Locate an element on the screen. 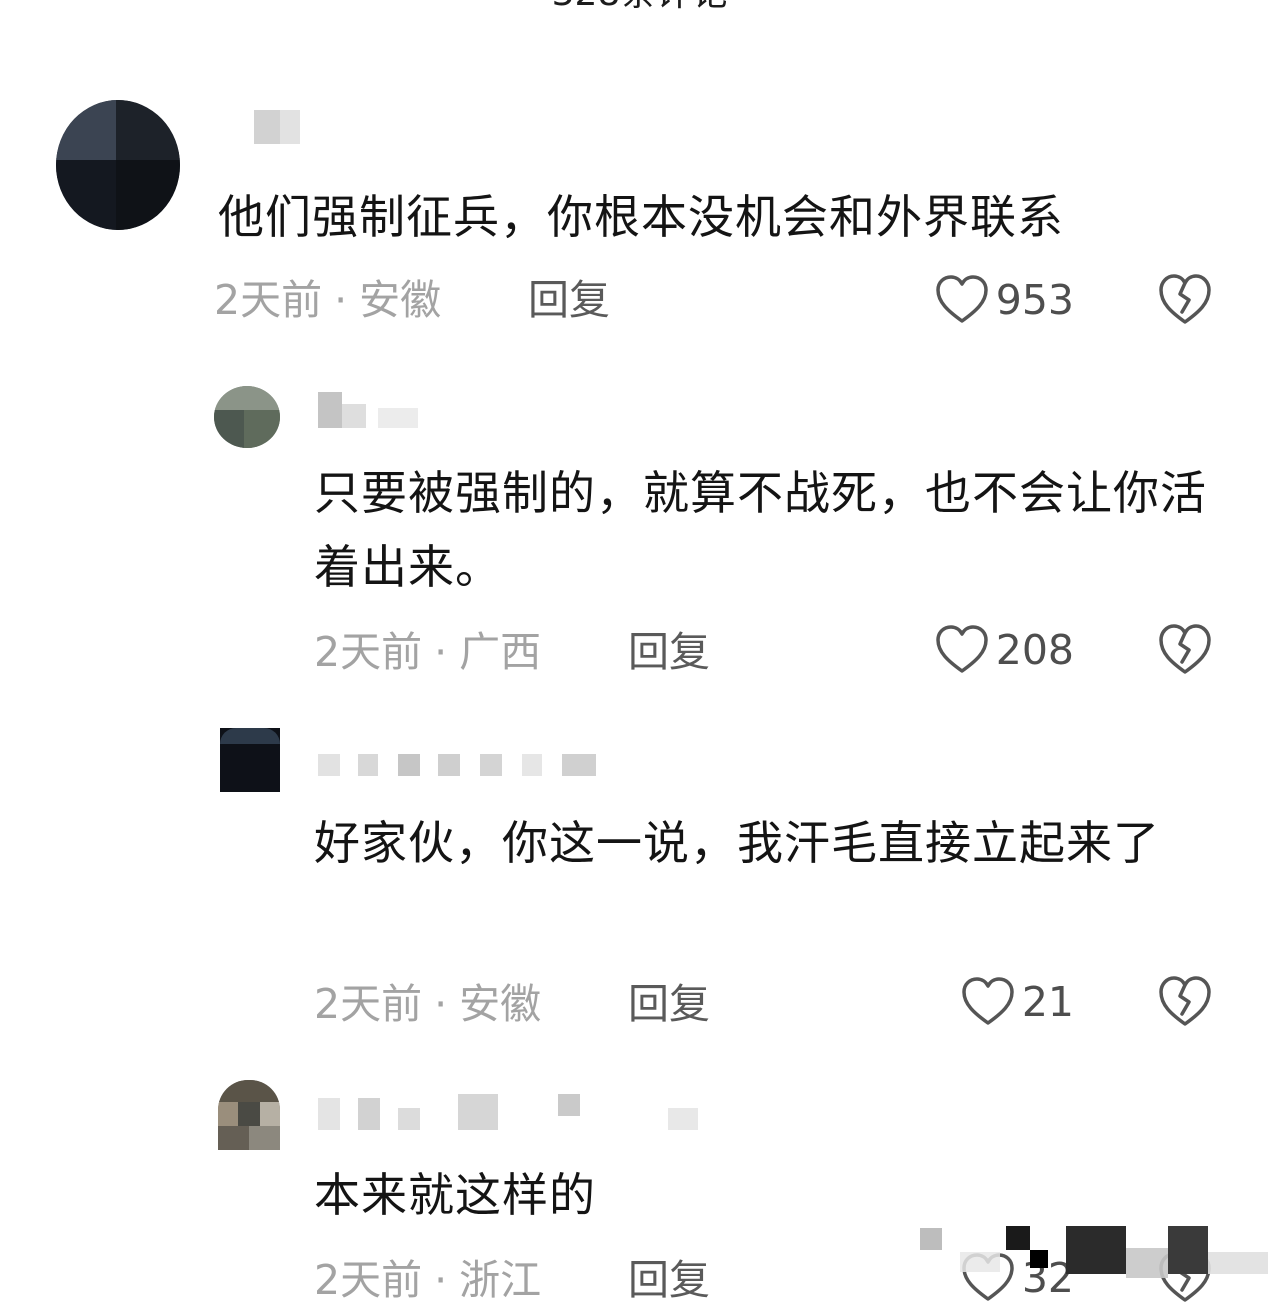 Image resolution: width=1280 pixels, height=1310 pixels. comment-location: 浙江 is located at coordinates (500, 1280).